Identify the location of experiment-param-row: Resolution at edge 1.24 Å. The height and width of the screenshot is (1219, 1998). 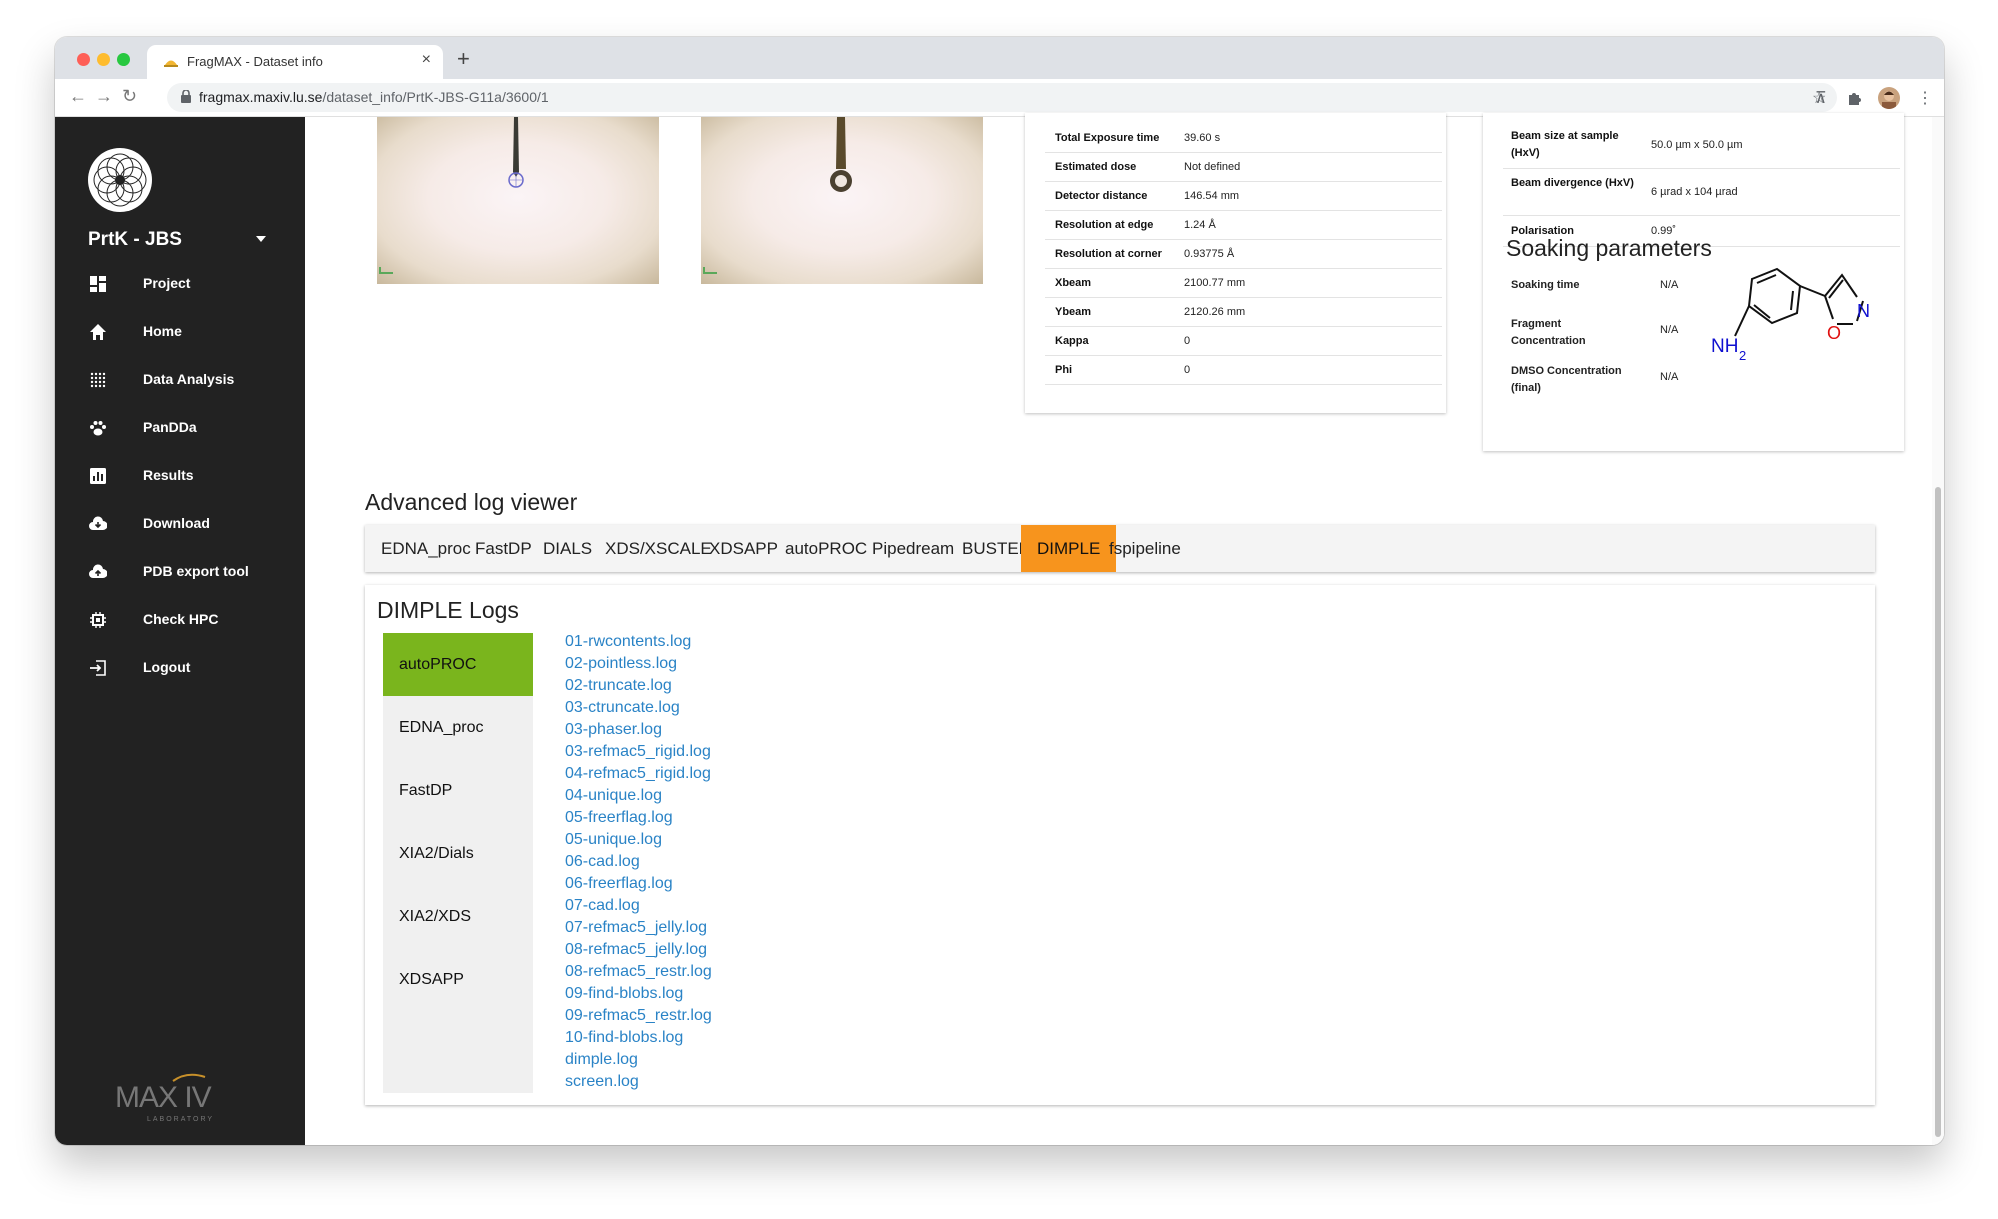
(1243, 225).